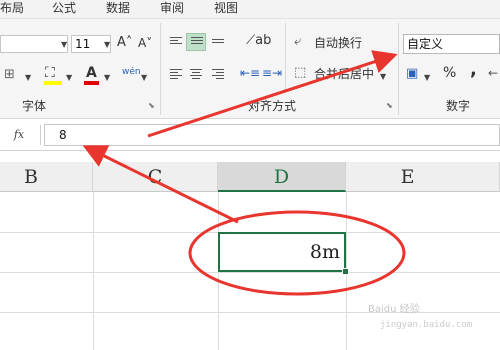  I want to click on watermark: Baidu 经验, so click(394, 309).